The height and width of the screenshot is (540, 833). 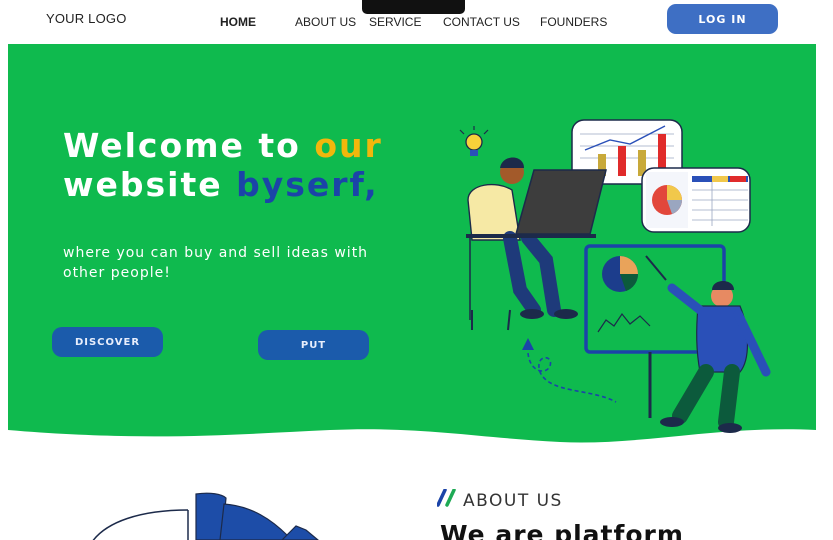 I want to click on man-presenting, so click(x=715, y=357).